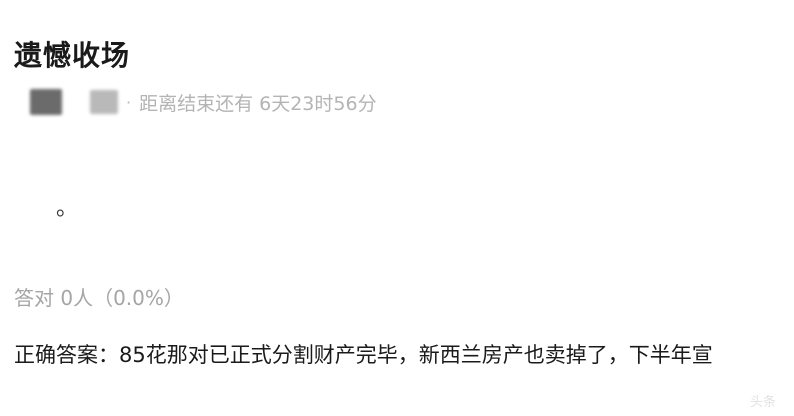  What do you see at coordinates (258, 103) in the screenshot?
I see `countdown-text: 距离结束还有 6天23时56分` at bounding box center [258, 103].